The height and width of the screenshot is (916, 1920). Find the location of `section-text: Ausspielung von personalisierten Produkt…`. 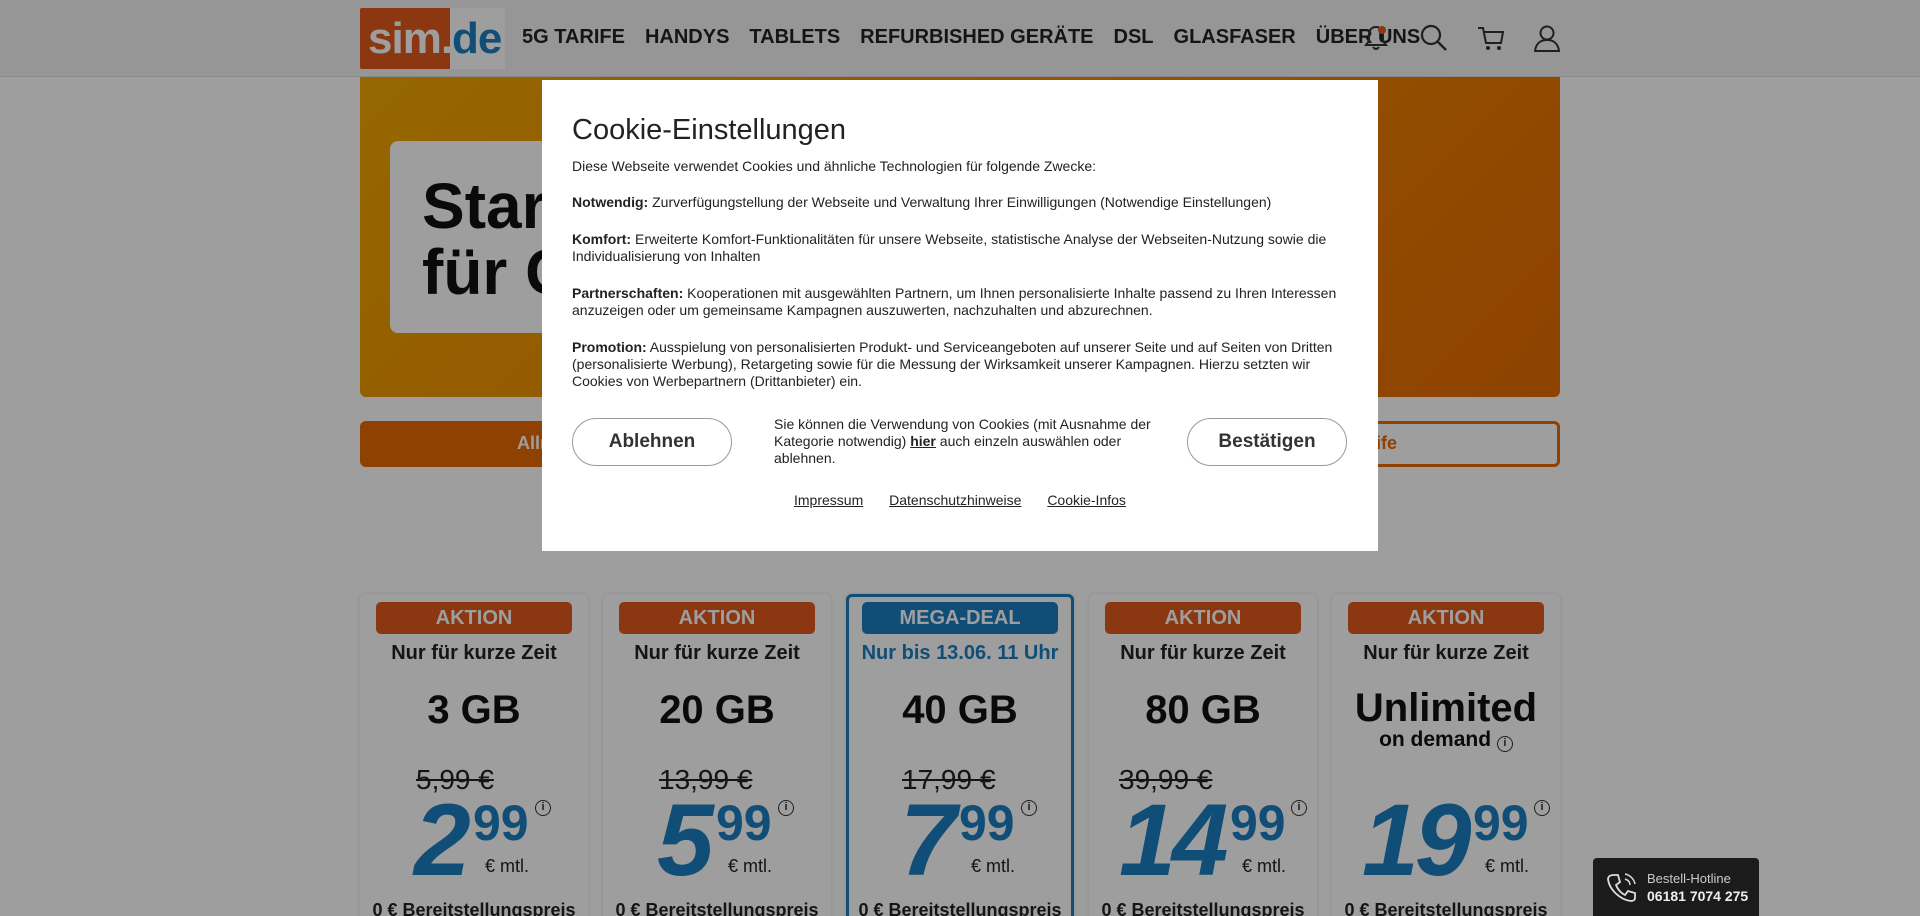

section-text: Ausspielung von personalisierten Produkt… is located at coordinates (952, 364).